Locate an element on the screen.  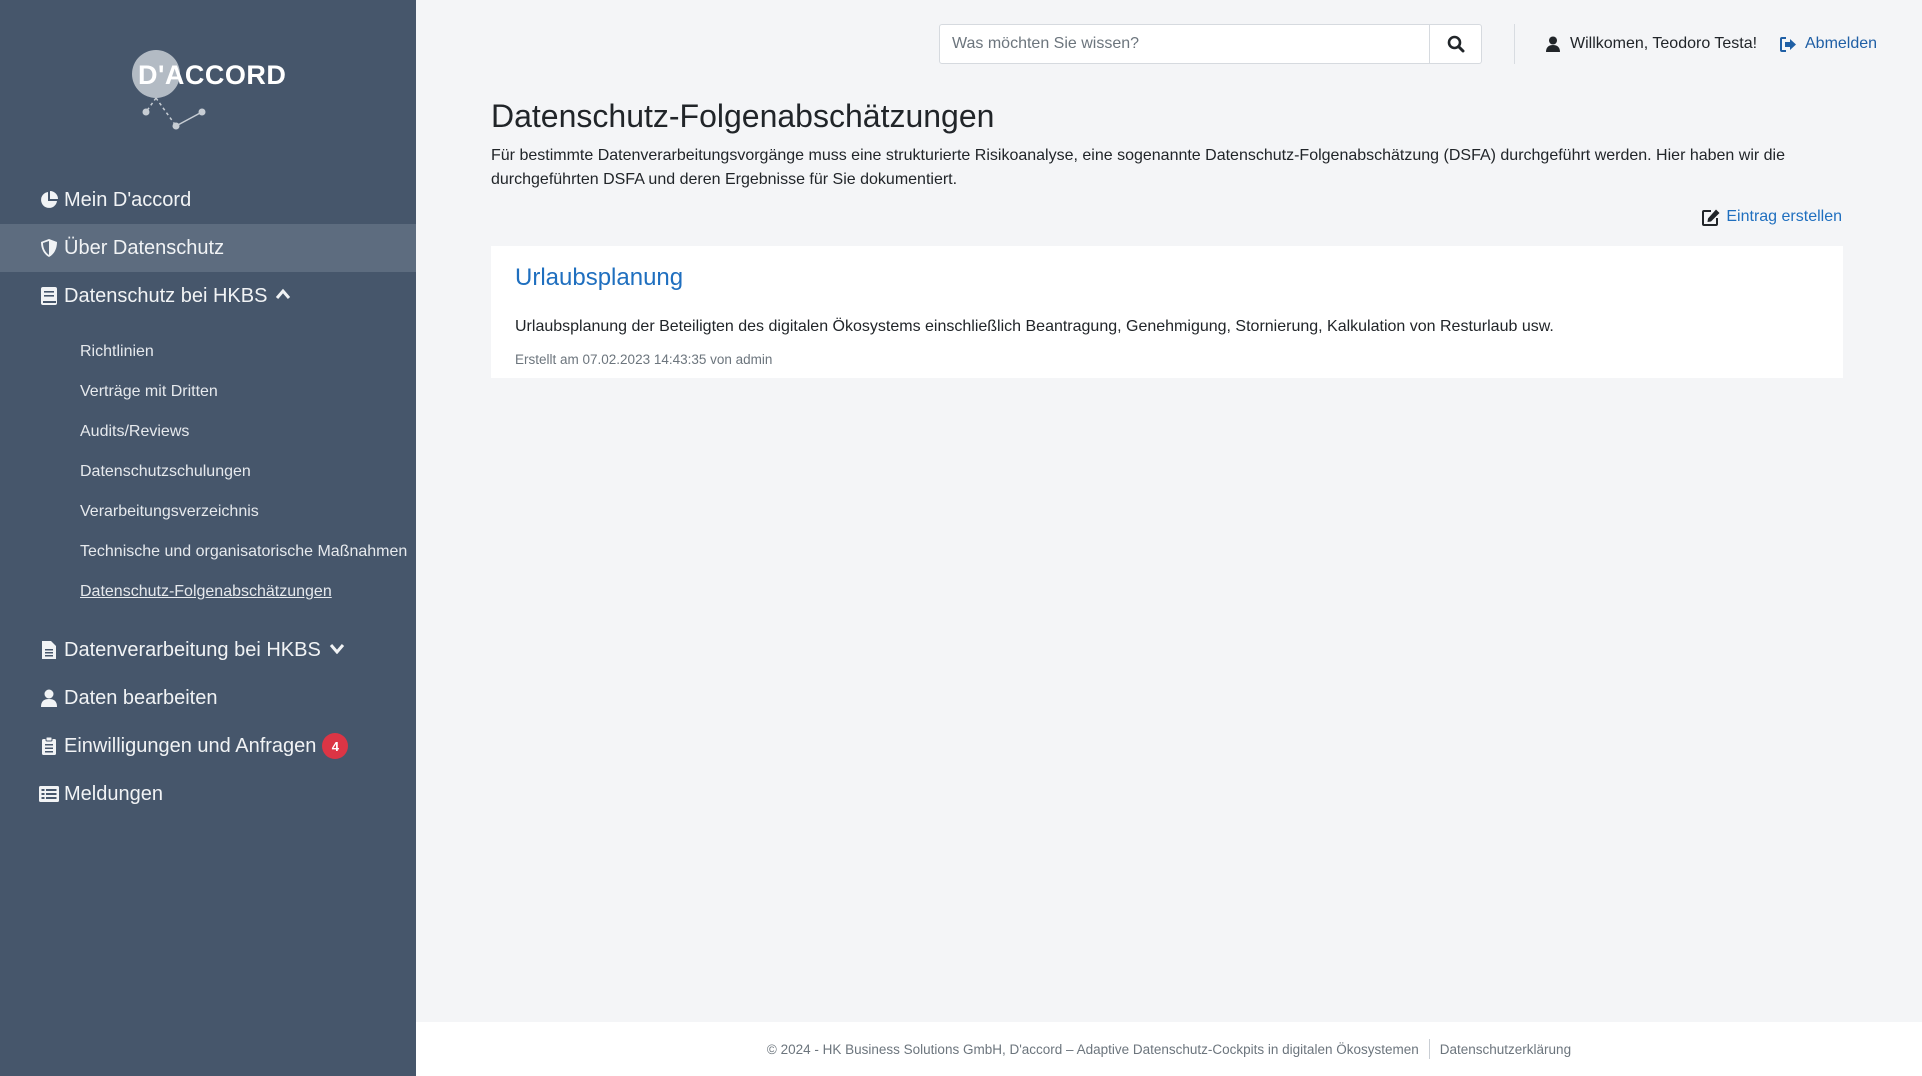
search-button is located at coordinates (1455, 44).